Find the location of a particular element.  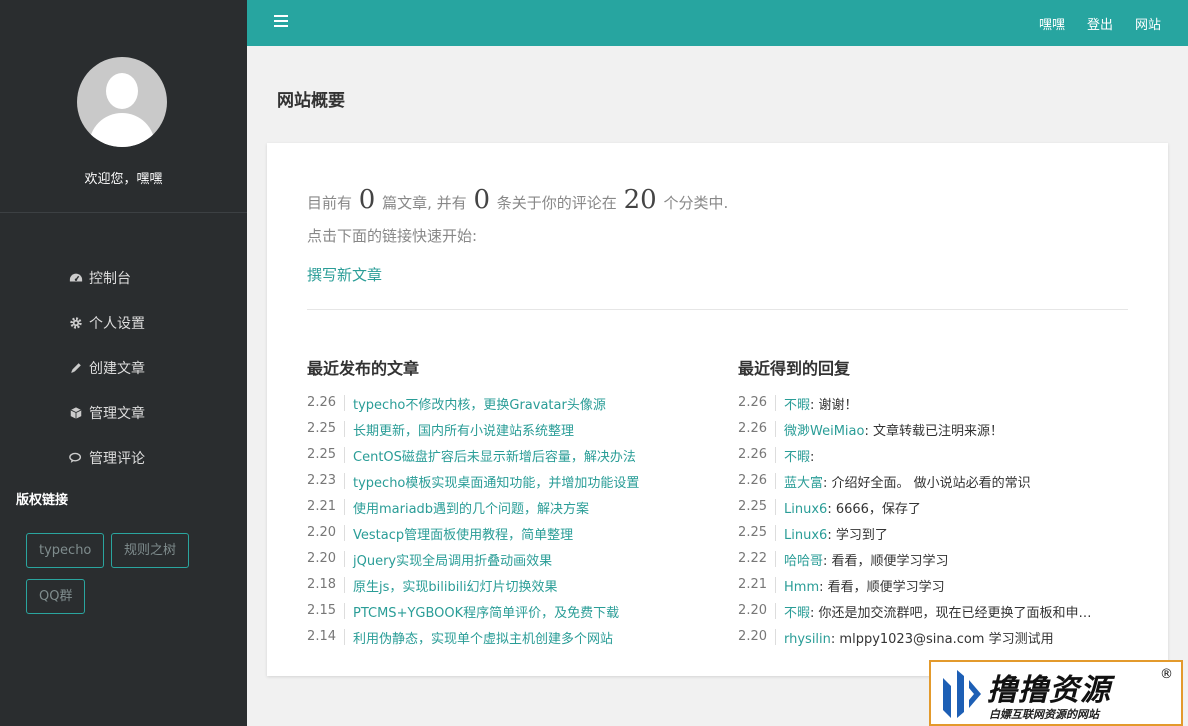

list-item: 2.21 Hmm: 看看，顺便学习学习 is located at coordinates (933, 585).